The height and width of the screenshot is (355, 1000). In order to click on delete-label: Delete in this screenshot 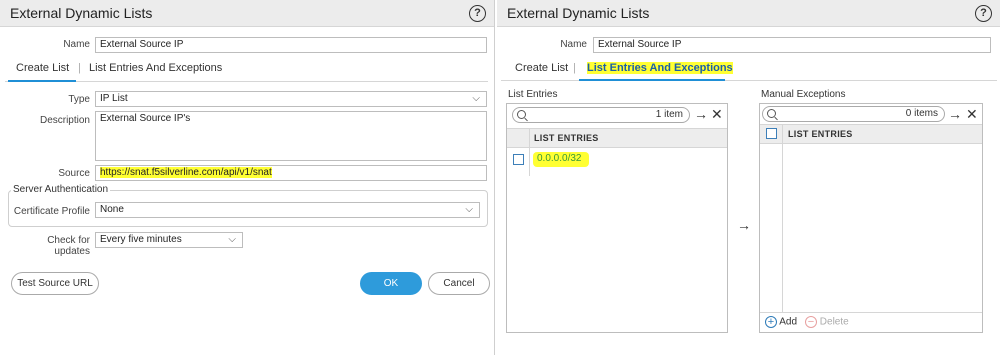, I will do `click(834, 322)`.